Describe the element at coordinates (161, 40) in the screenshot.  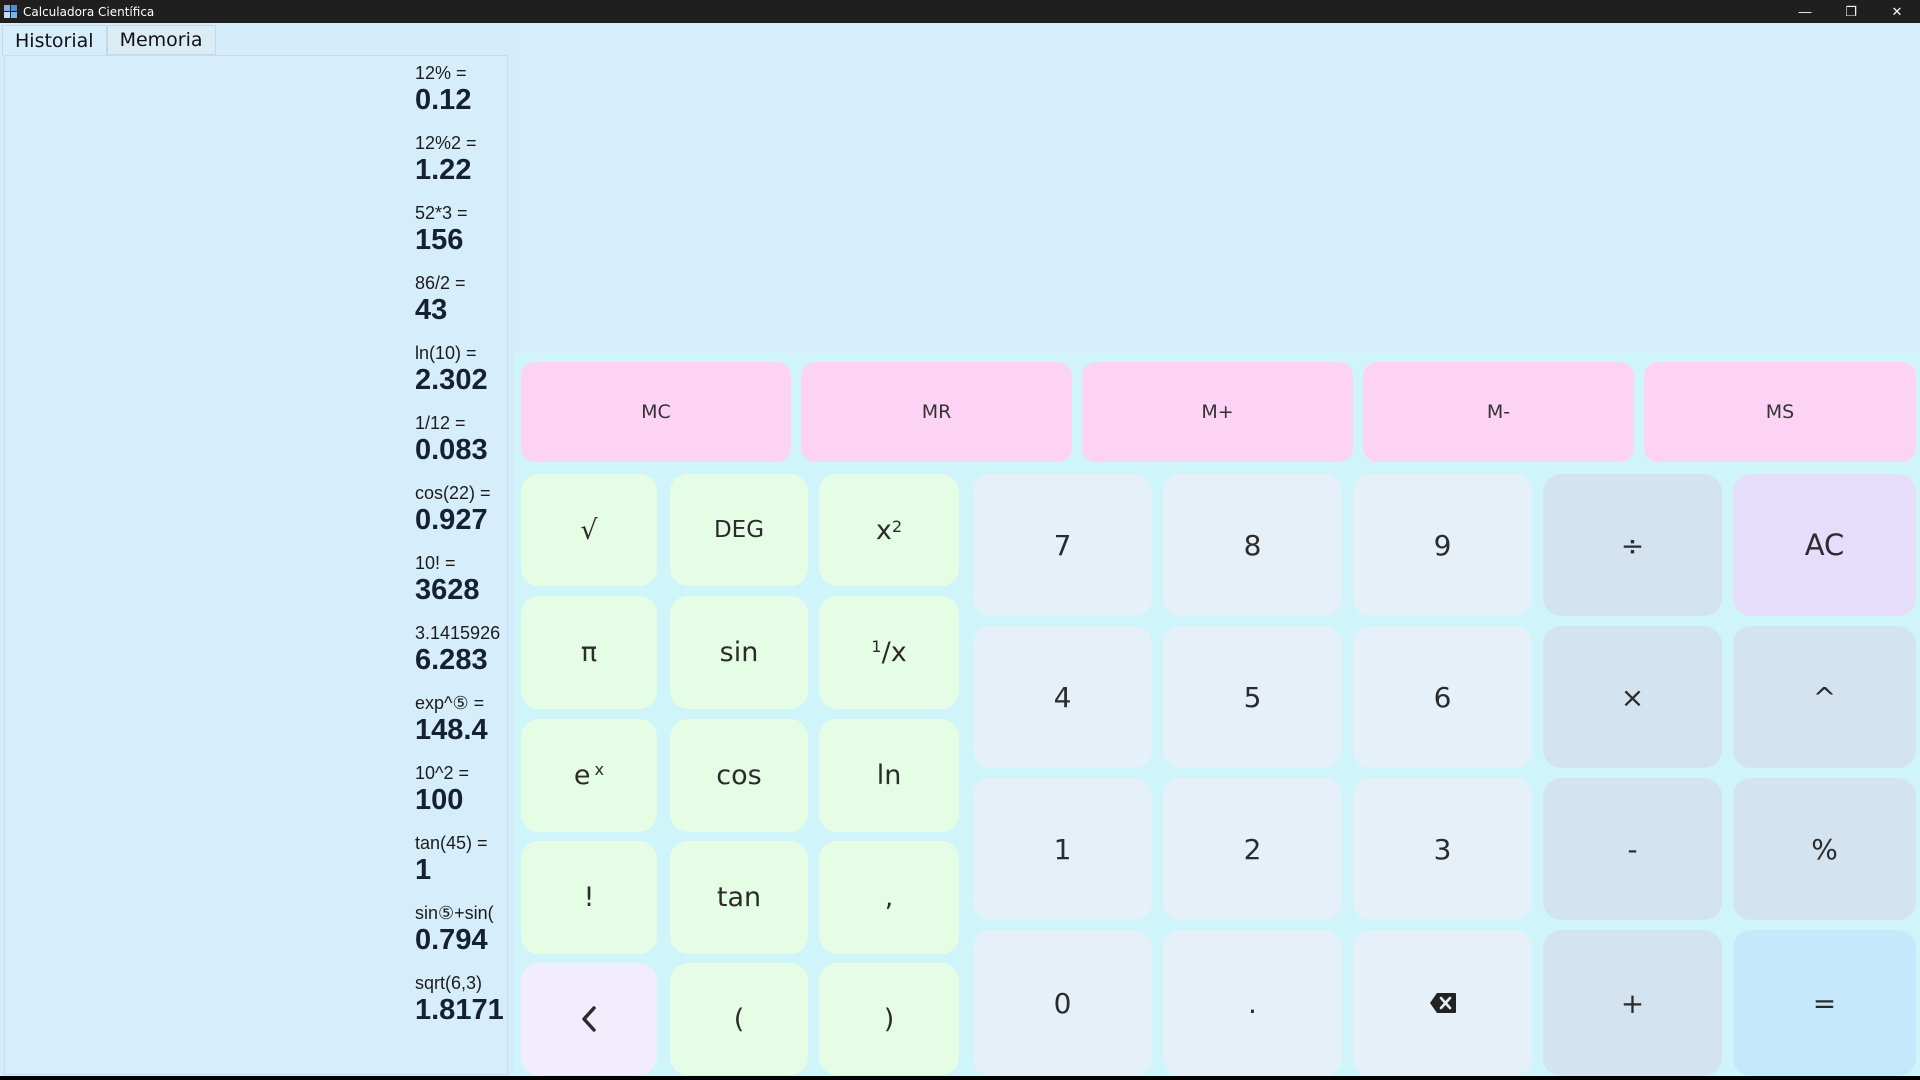
I see `tab-memoria: Memoria` at that location.